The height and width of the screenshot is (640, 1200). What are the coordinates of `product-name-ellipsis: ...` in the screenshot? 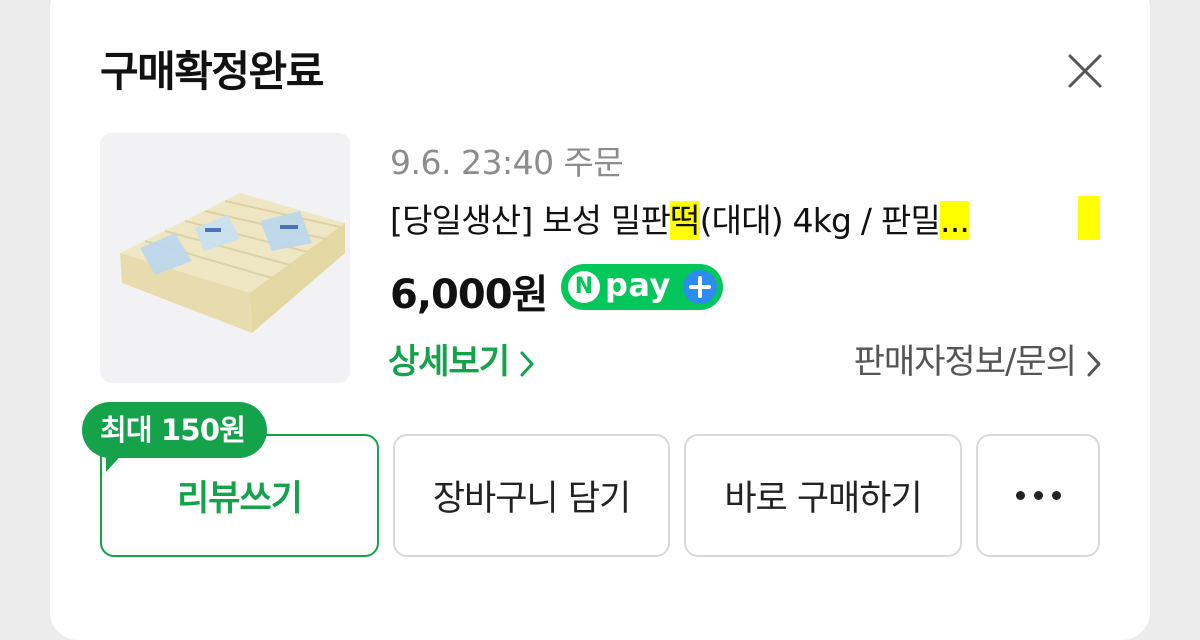 It's located at (955, 220).